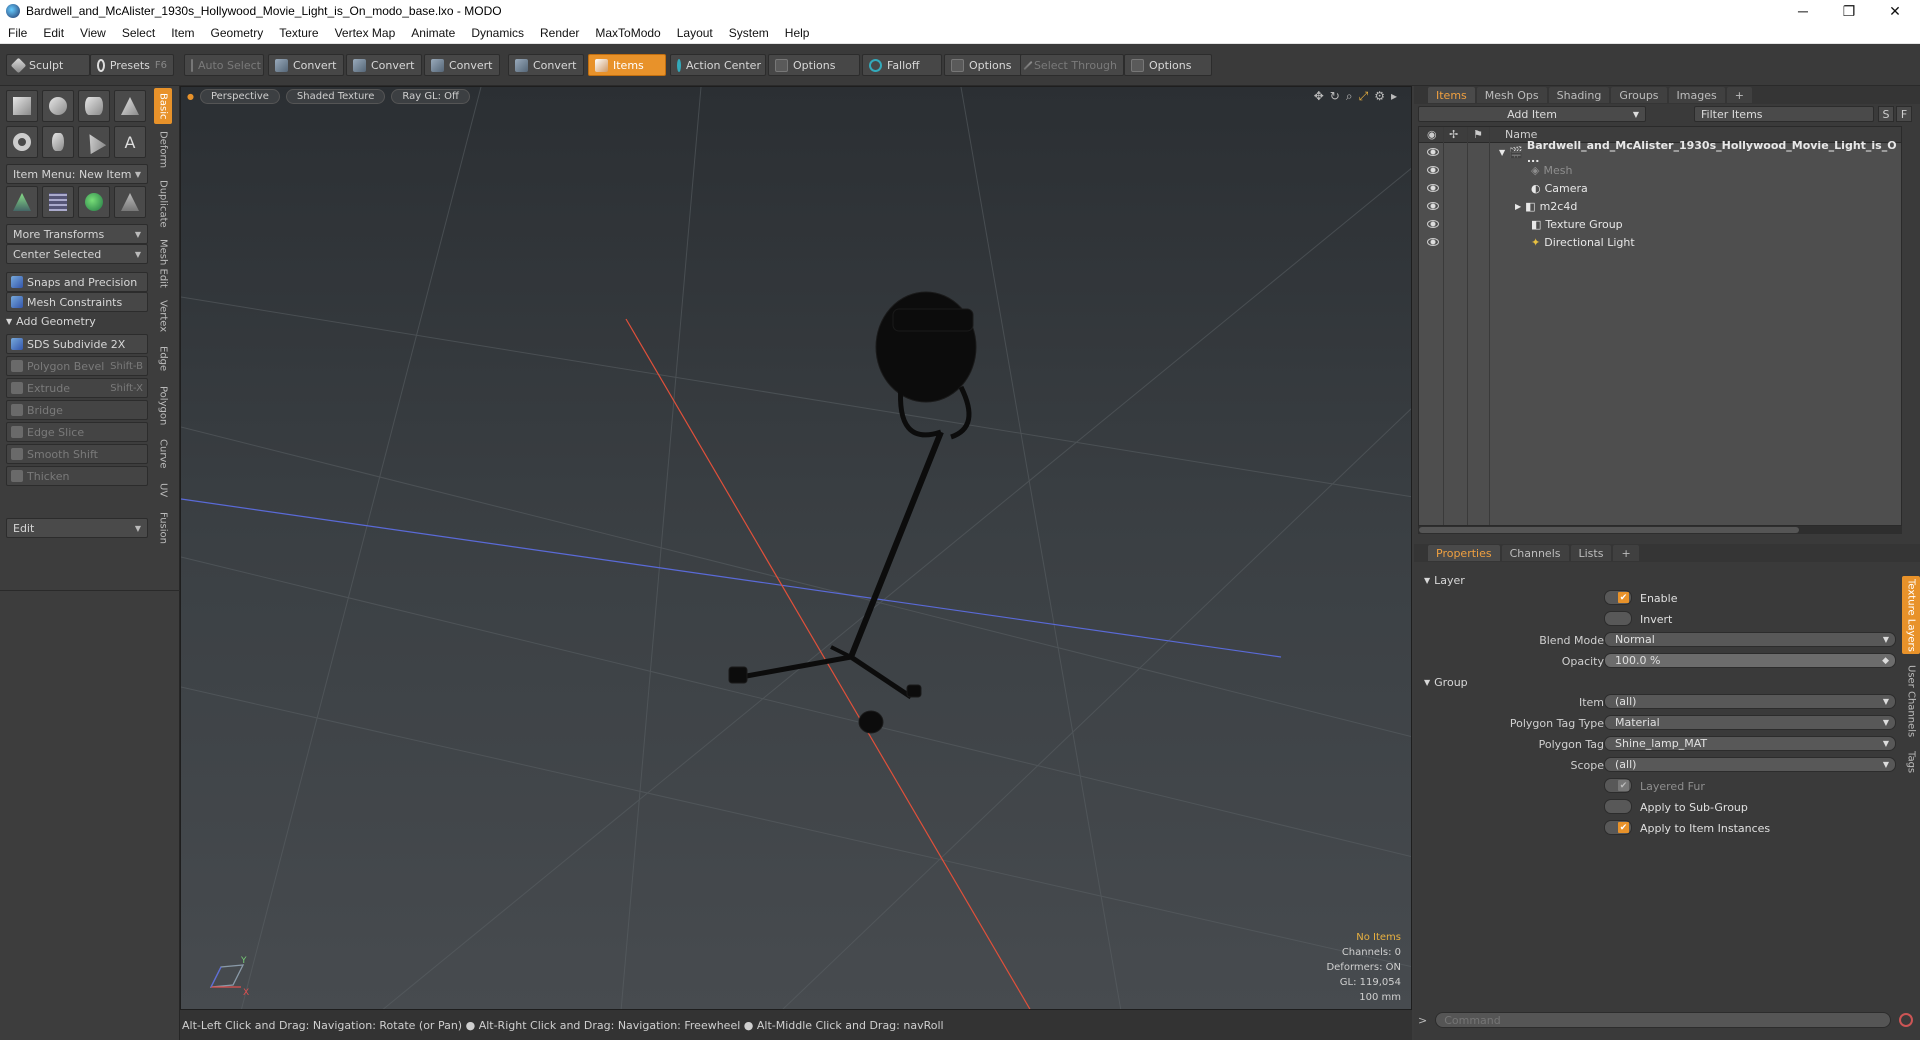 Image resolution: width=1920 pixels, height=1040 pixels. Describe the element at coordinates (627, 33) in the screenshot. I see `menu-maxtomodo: MaxToModo` at that location.